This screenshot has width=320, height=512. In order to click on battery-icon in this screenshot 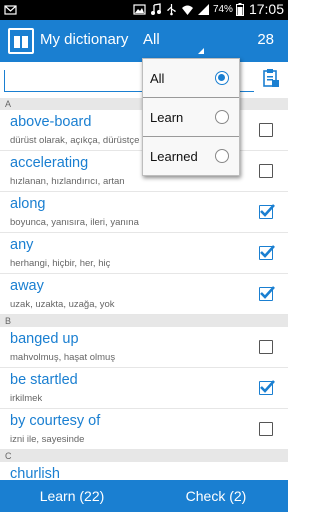, I will do `click(239, 9)`.